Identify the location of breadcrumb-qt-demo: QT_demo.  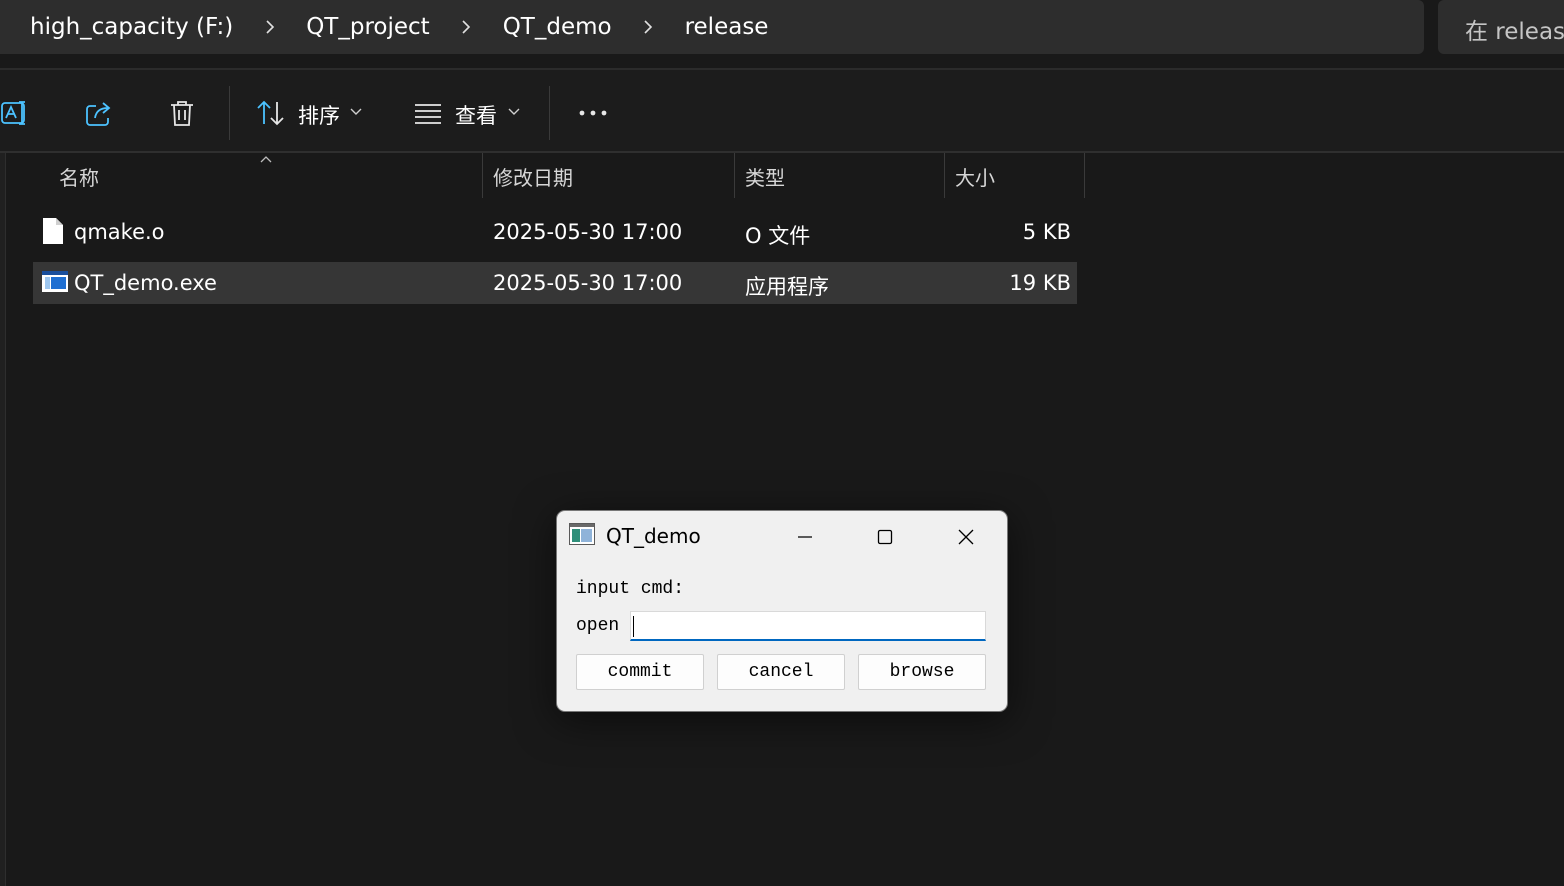
(557, 27).